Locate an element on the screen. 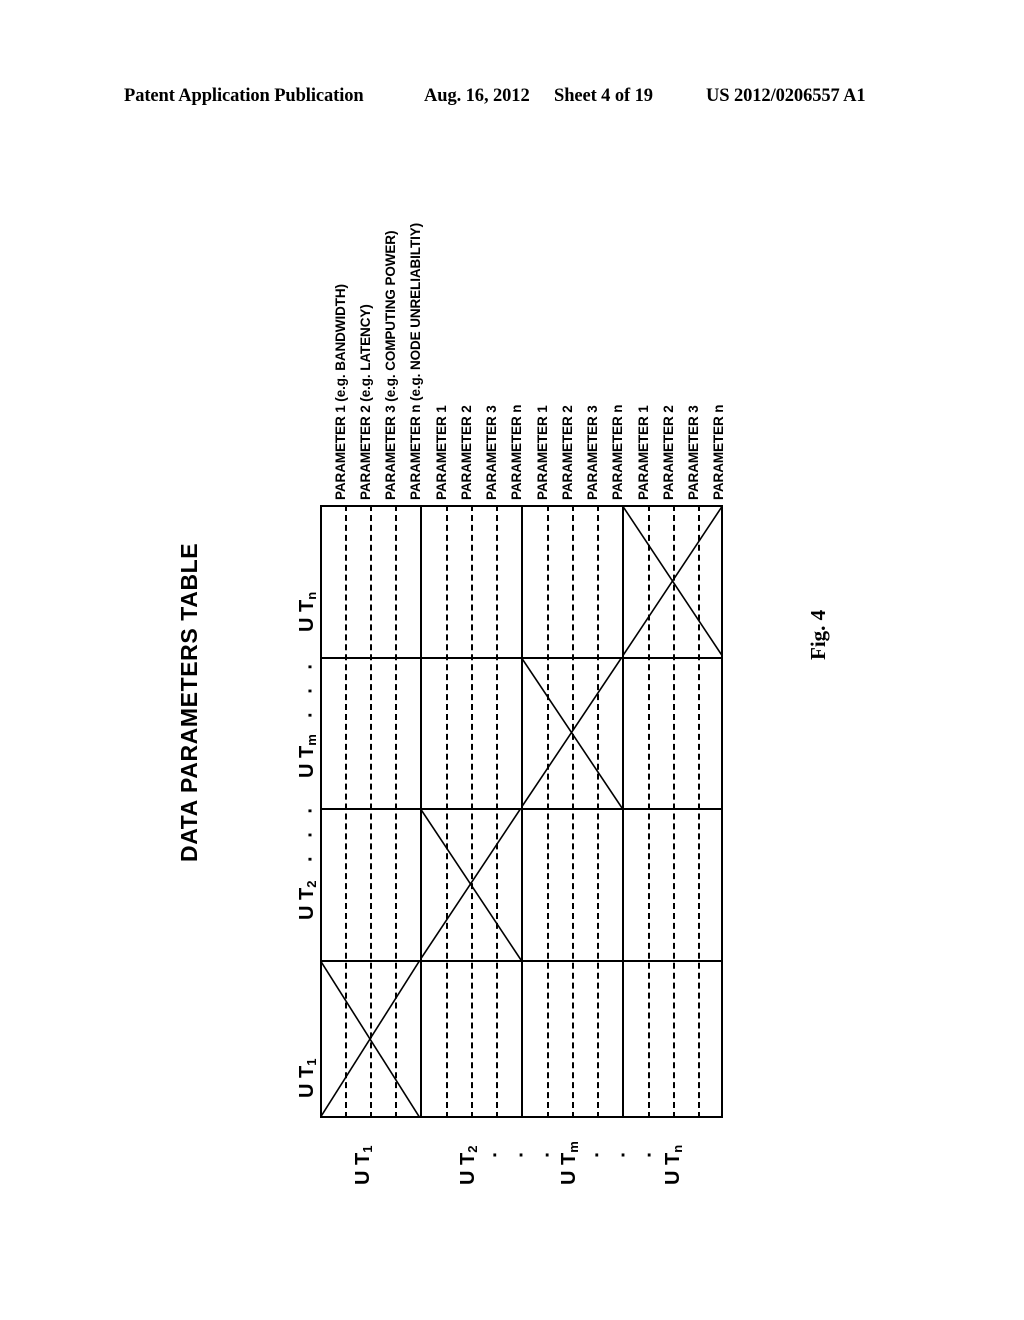 This screenshot has width=1024, height=1320. column-group-label-1: U T1 is located at coordinates (307, 1078).